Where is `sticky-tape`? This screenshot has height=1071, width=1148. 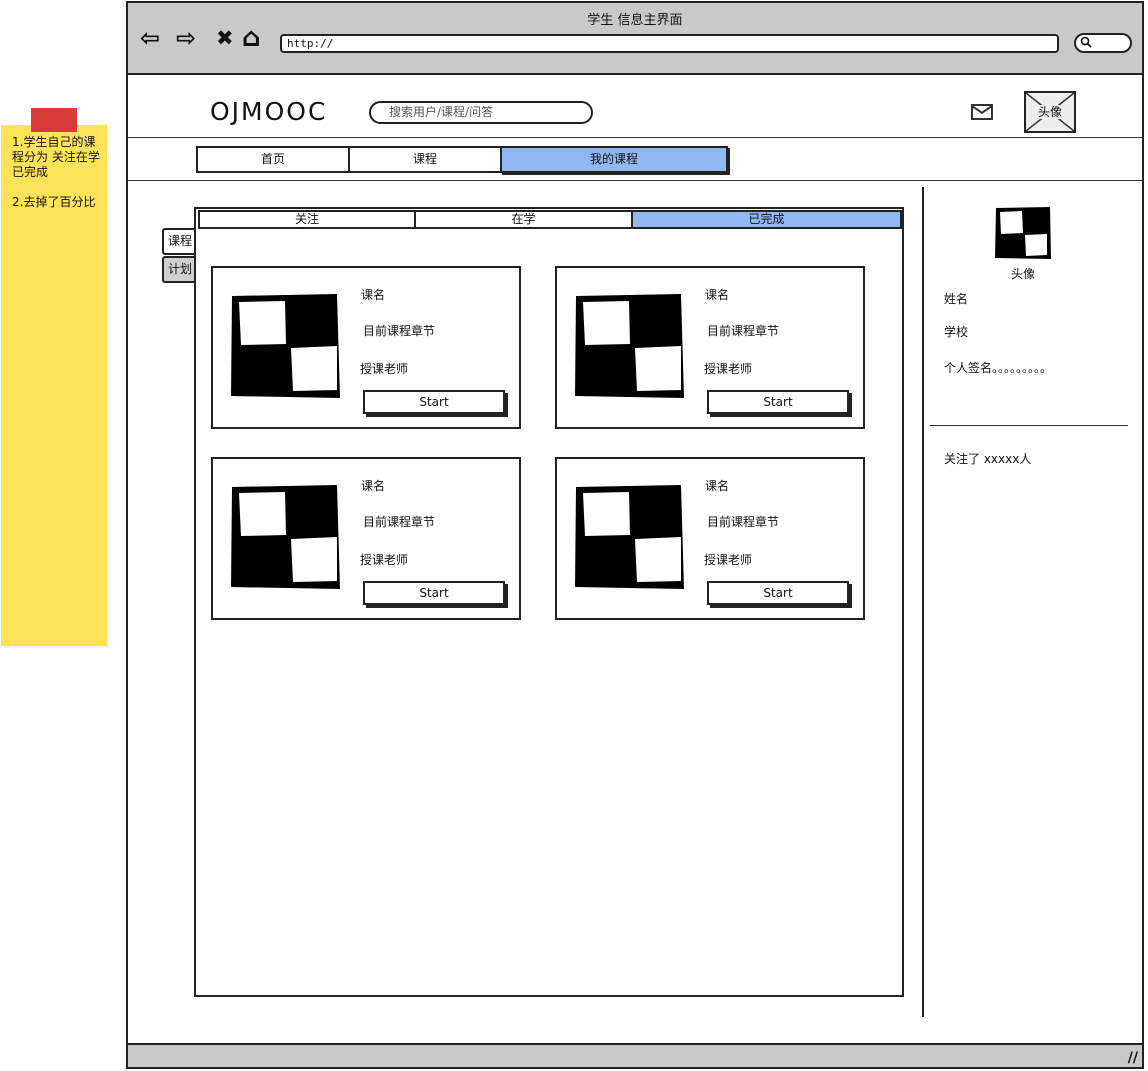 sticky-tape is located at coordinates (54, 120).